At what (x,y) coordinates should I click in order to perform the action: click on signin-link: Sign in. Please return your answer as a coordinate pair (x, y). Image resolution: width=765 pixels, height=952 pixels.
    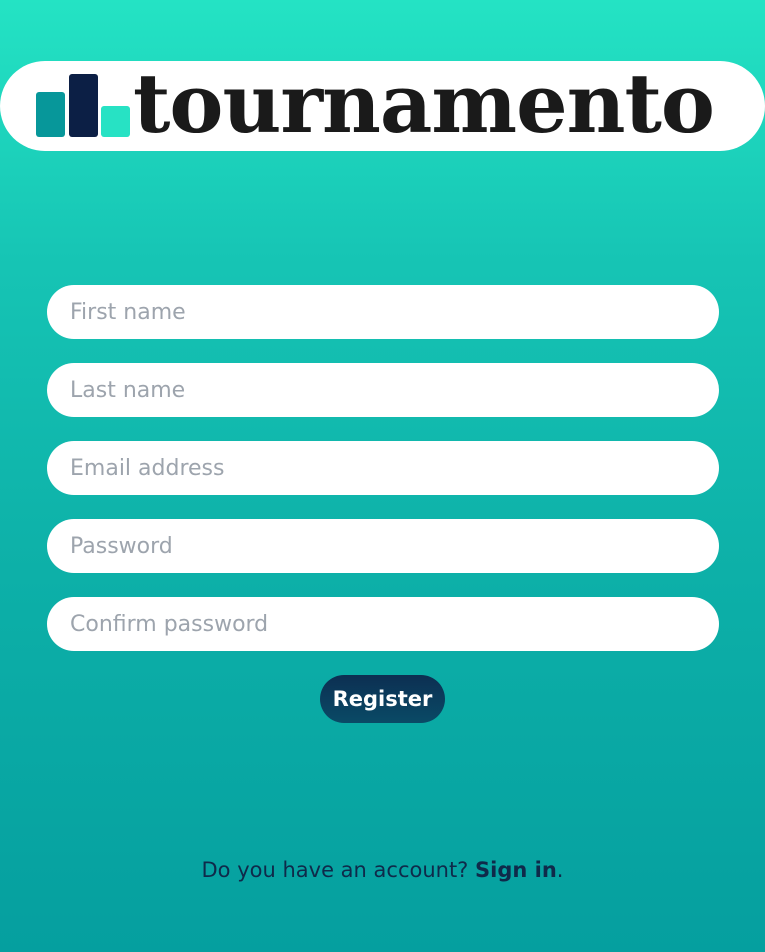
    Looking at the image, I should click on (516, 870).